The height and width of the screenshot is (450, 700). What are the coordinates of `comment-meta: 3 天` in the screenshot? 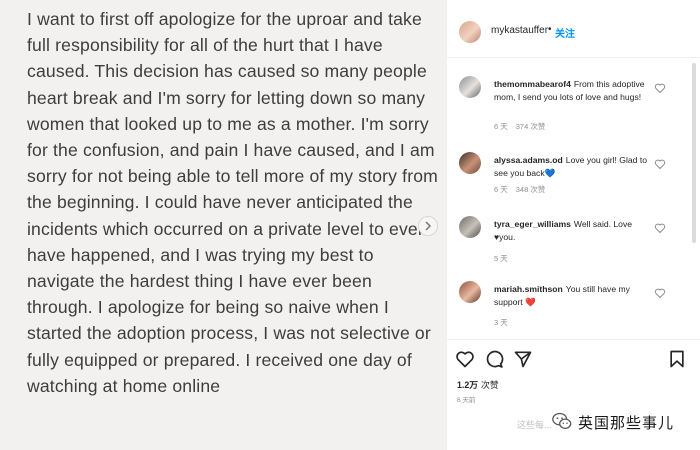 It's located at (505, 322).